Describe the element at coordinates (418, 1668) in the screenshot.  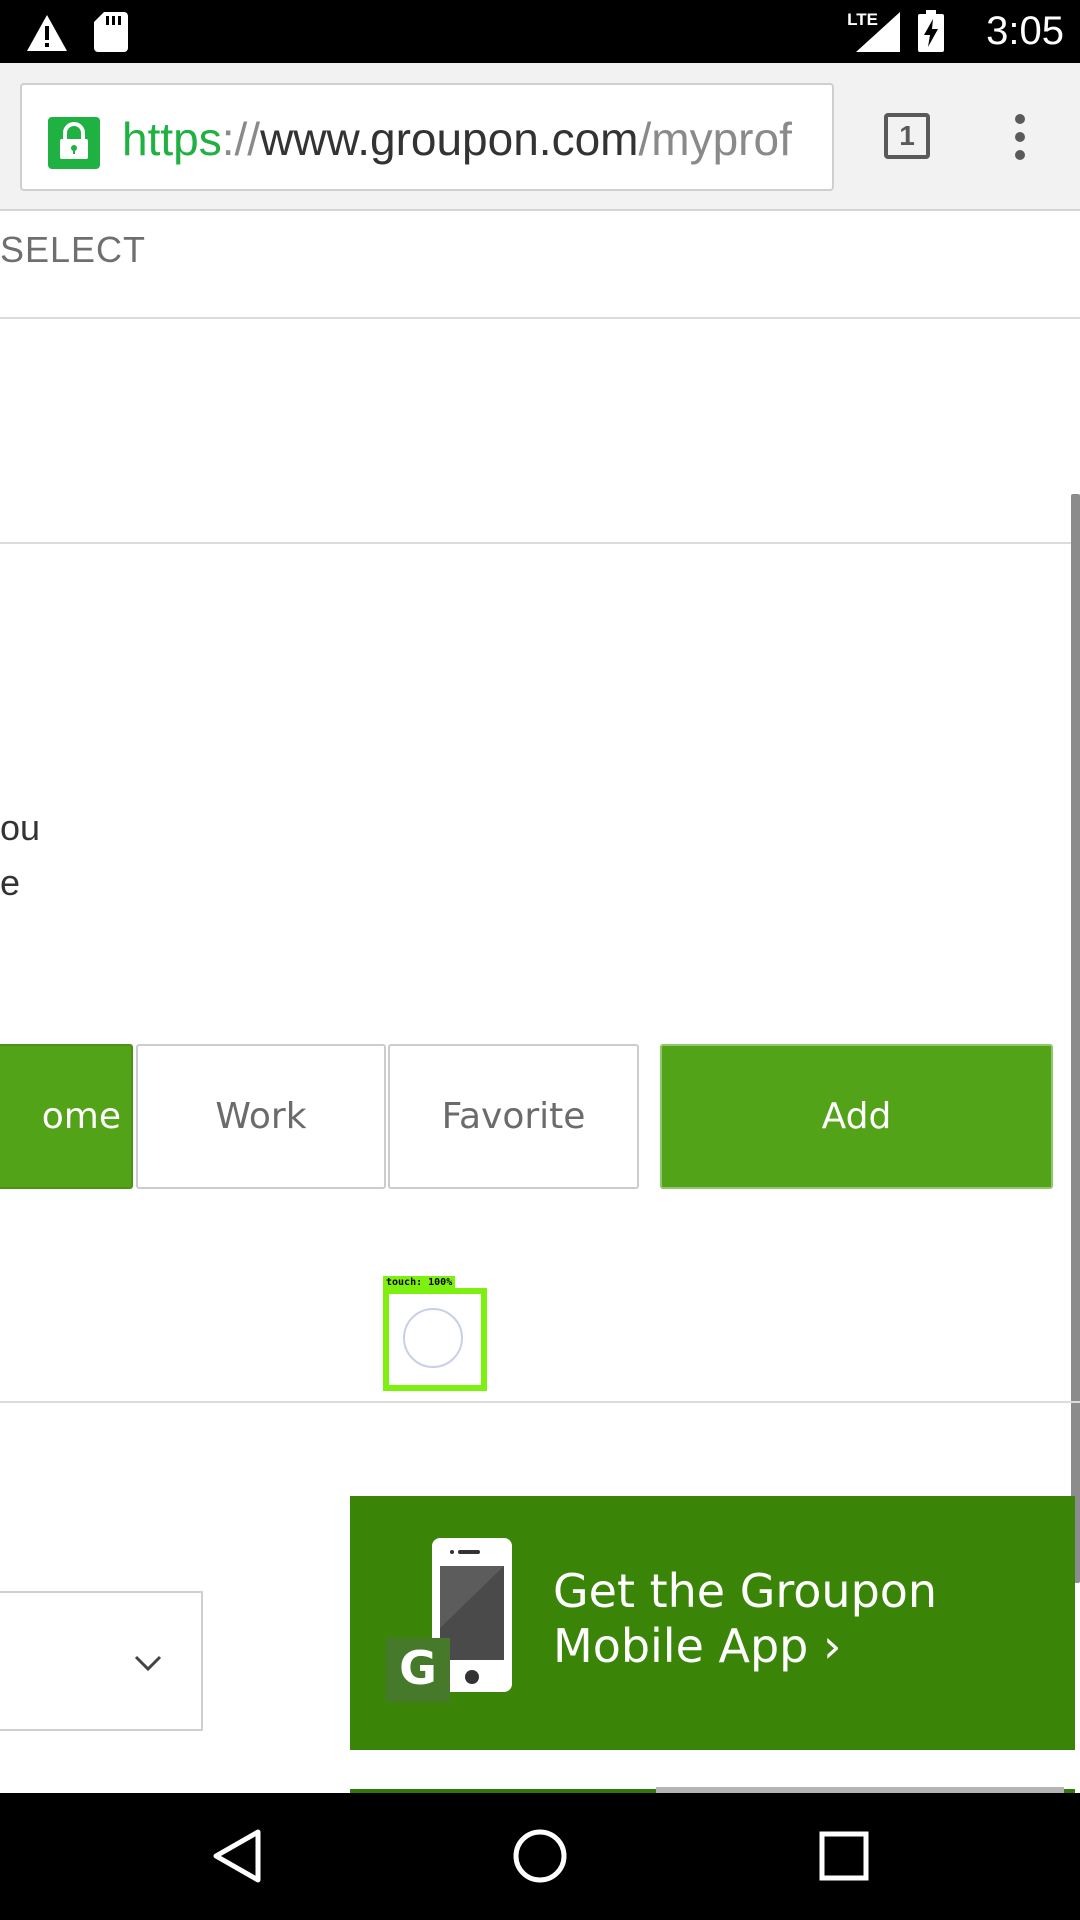
I see `groupon-logo-letter: G` at that location.